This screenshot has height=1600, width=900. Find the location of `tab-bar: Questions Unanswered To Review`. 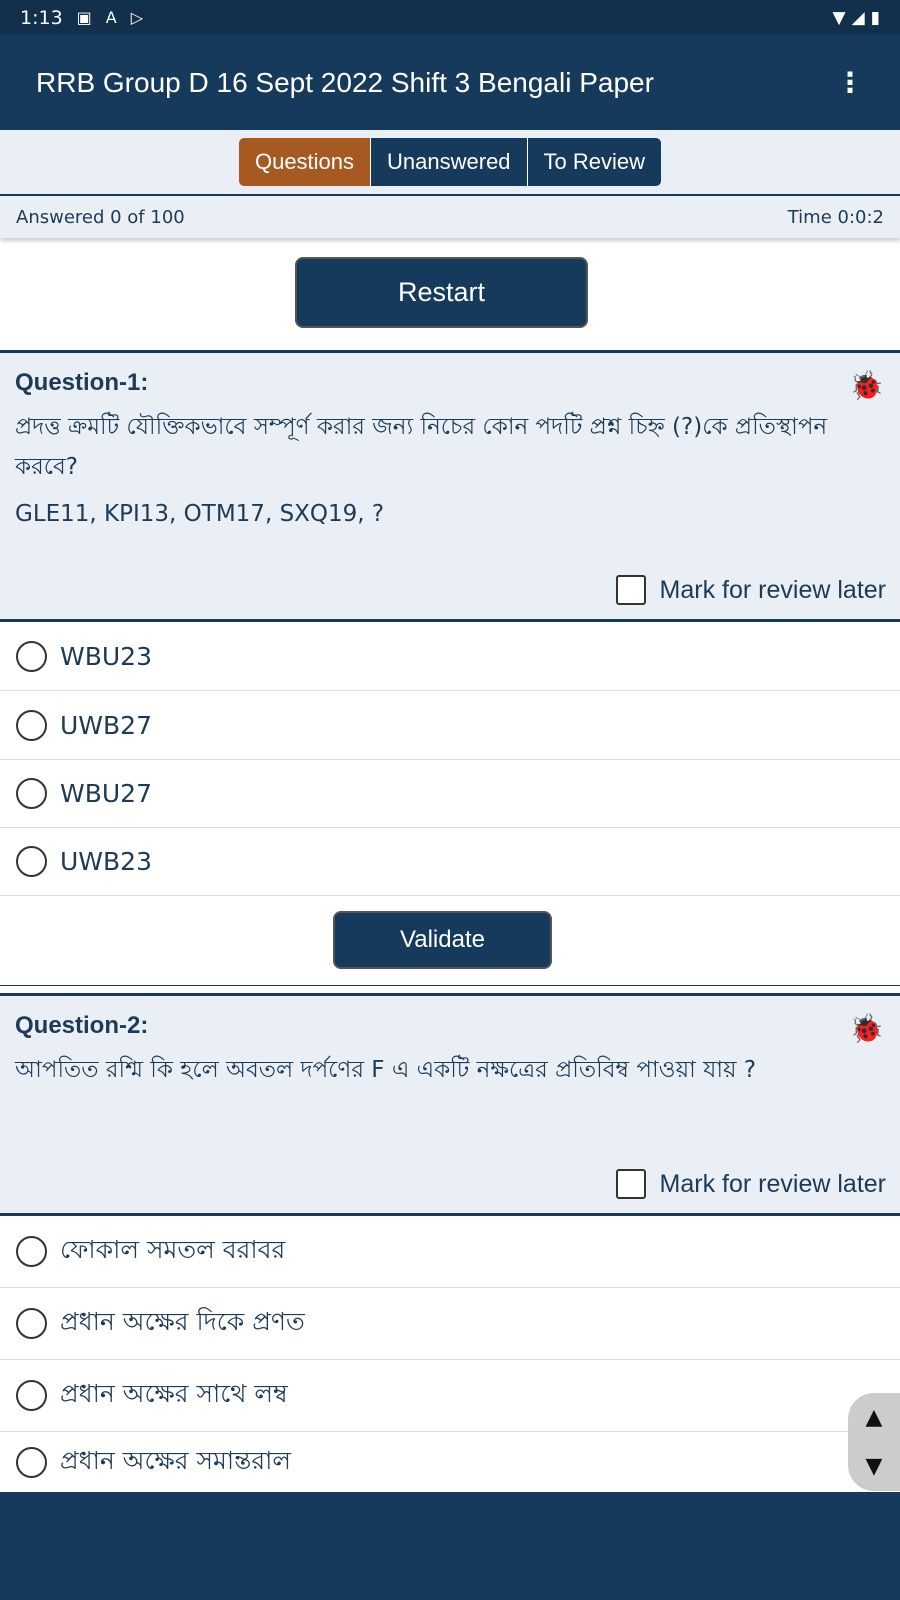

tab-bar: Questions Unanswered To Review is located at coordinates (450, 163).